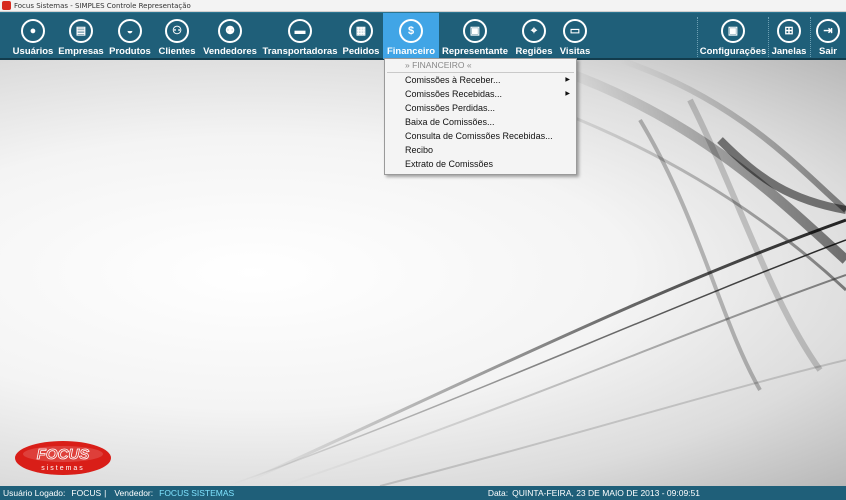 This screenshot has height=500, width=846. I want to click on users-icon: ⚇, so click(177, 31).